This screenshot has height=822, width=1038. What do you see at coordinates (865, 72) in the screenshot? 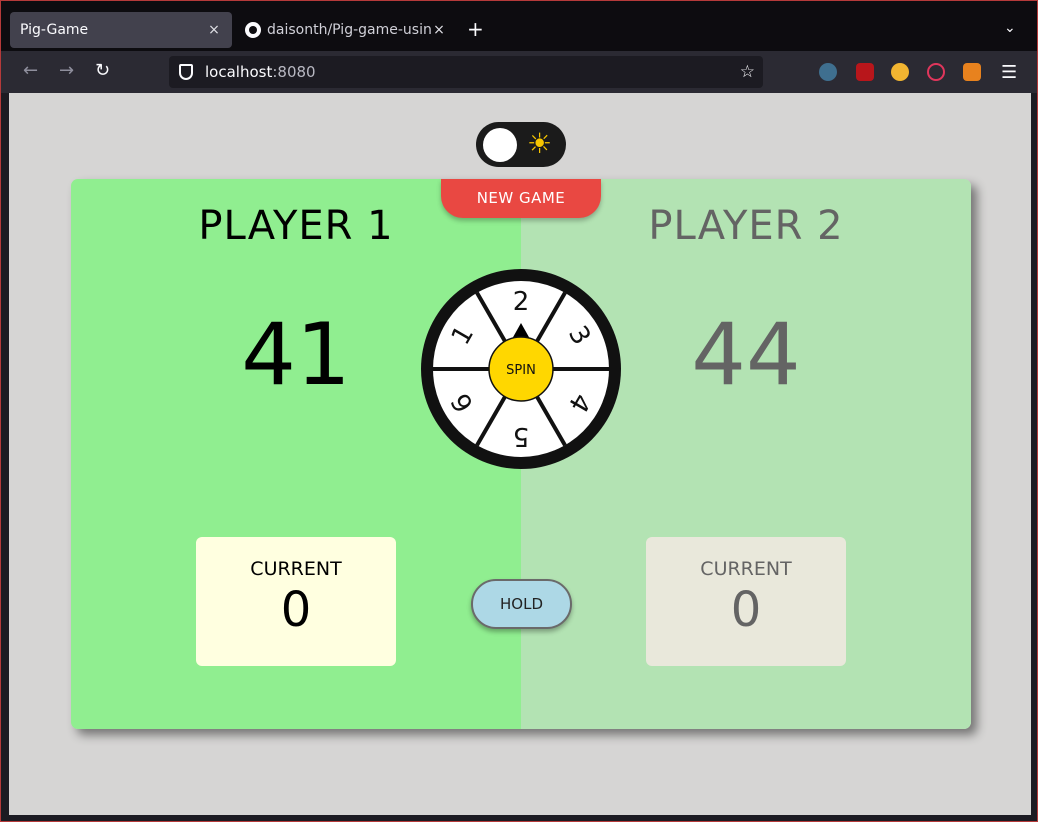
I see `ublock-icon` at bounding box center [865, 72].